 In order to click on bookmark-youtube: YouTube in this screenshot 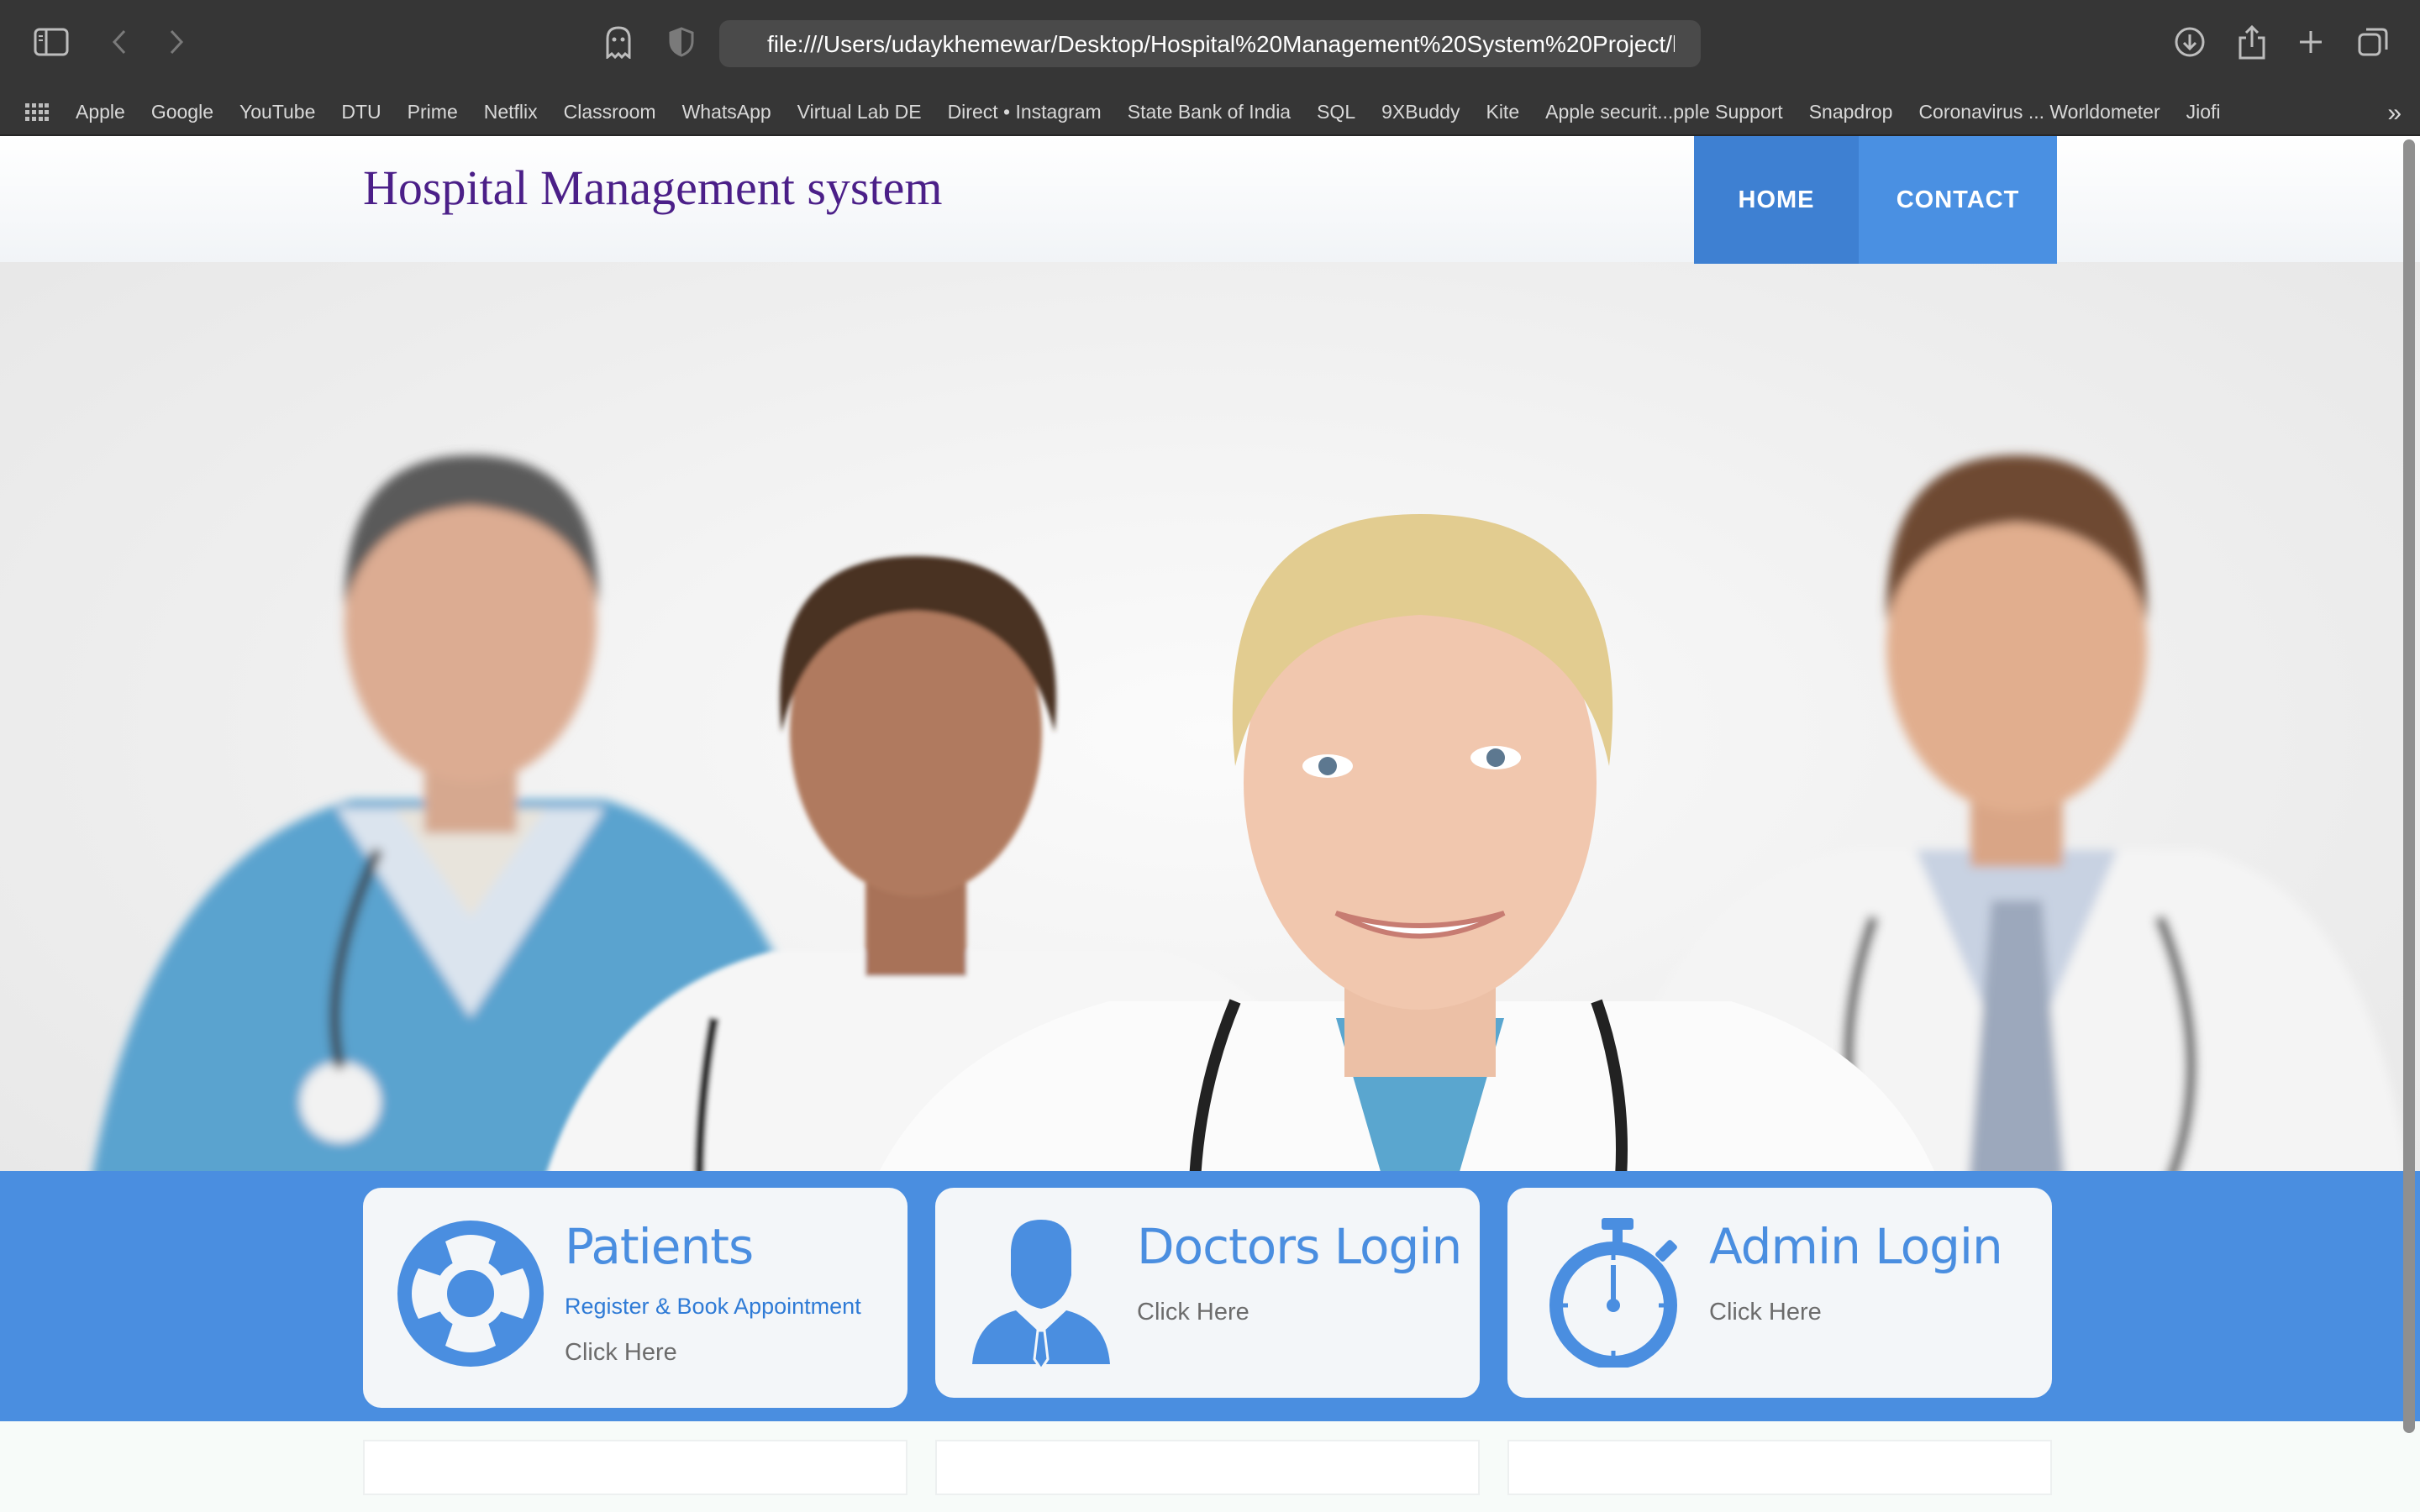, I will do `click(277, 112)`.